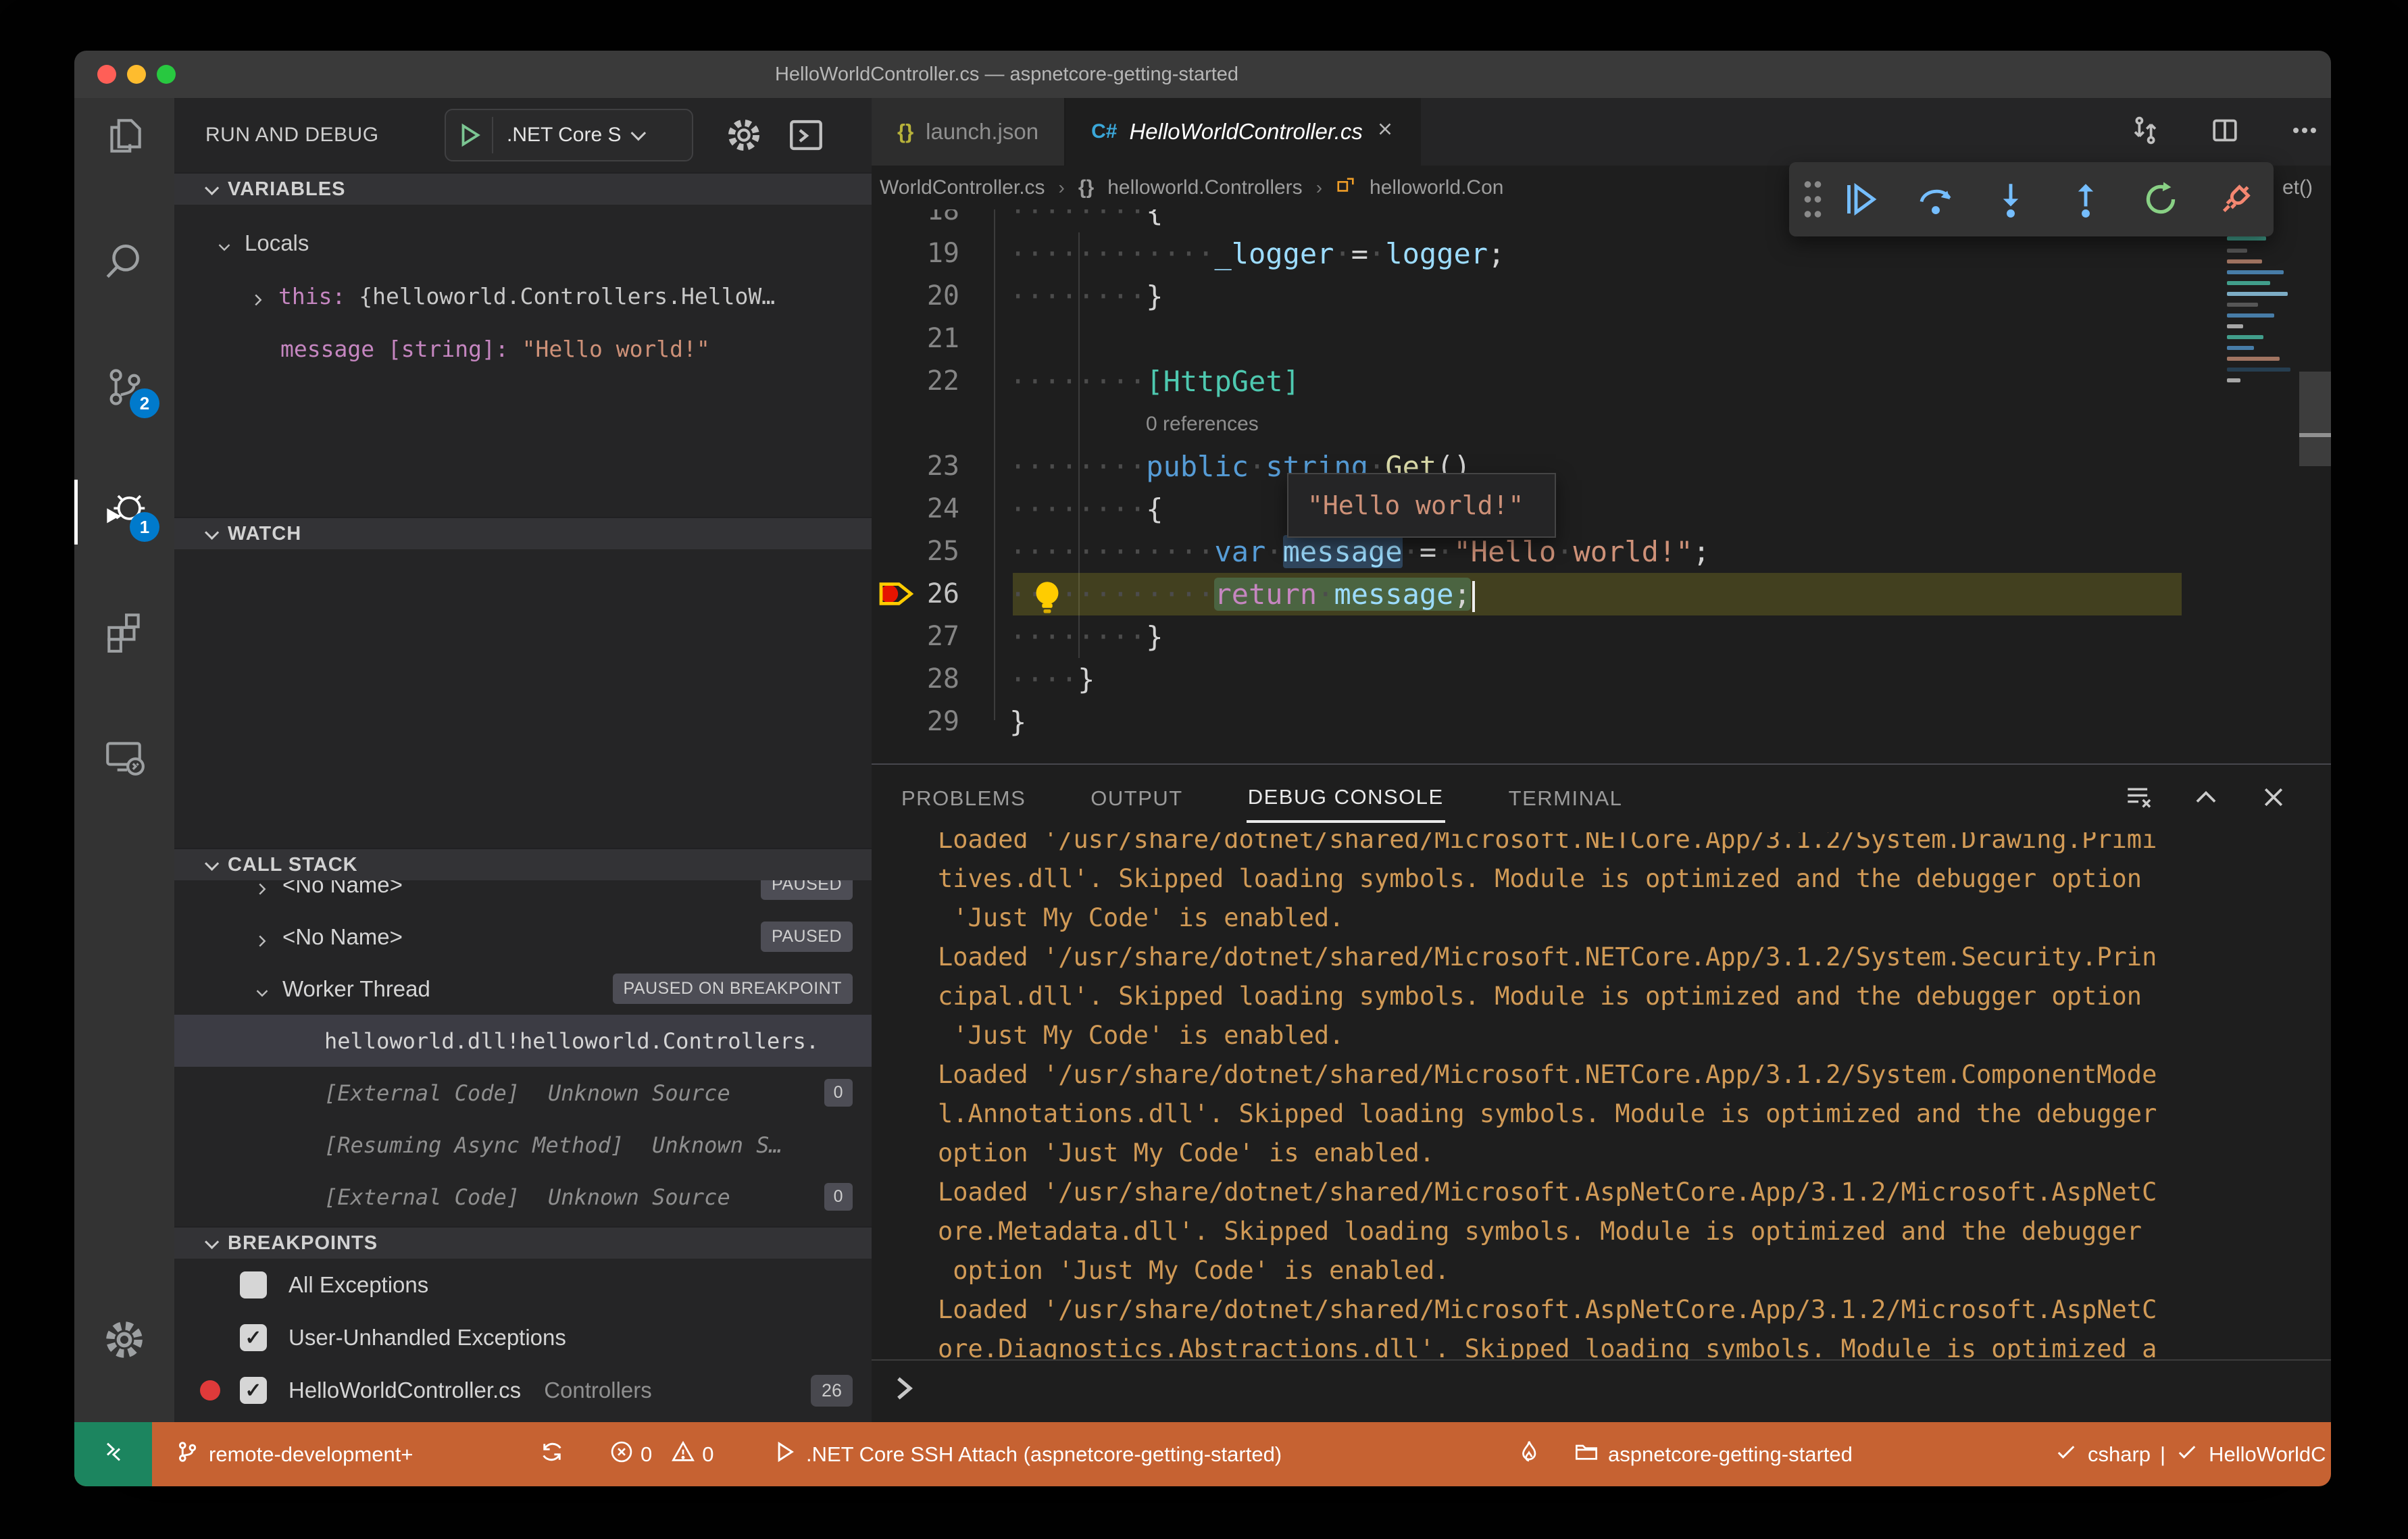 The image size is (2408, 1539). What do you see at coordinates (2237, 199) in the screenshot?
I see `disconnect-button` at bounding box center [2237, 199].